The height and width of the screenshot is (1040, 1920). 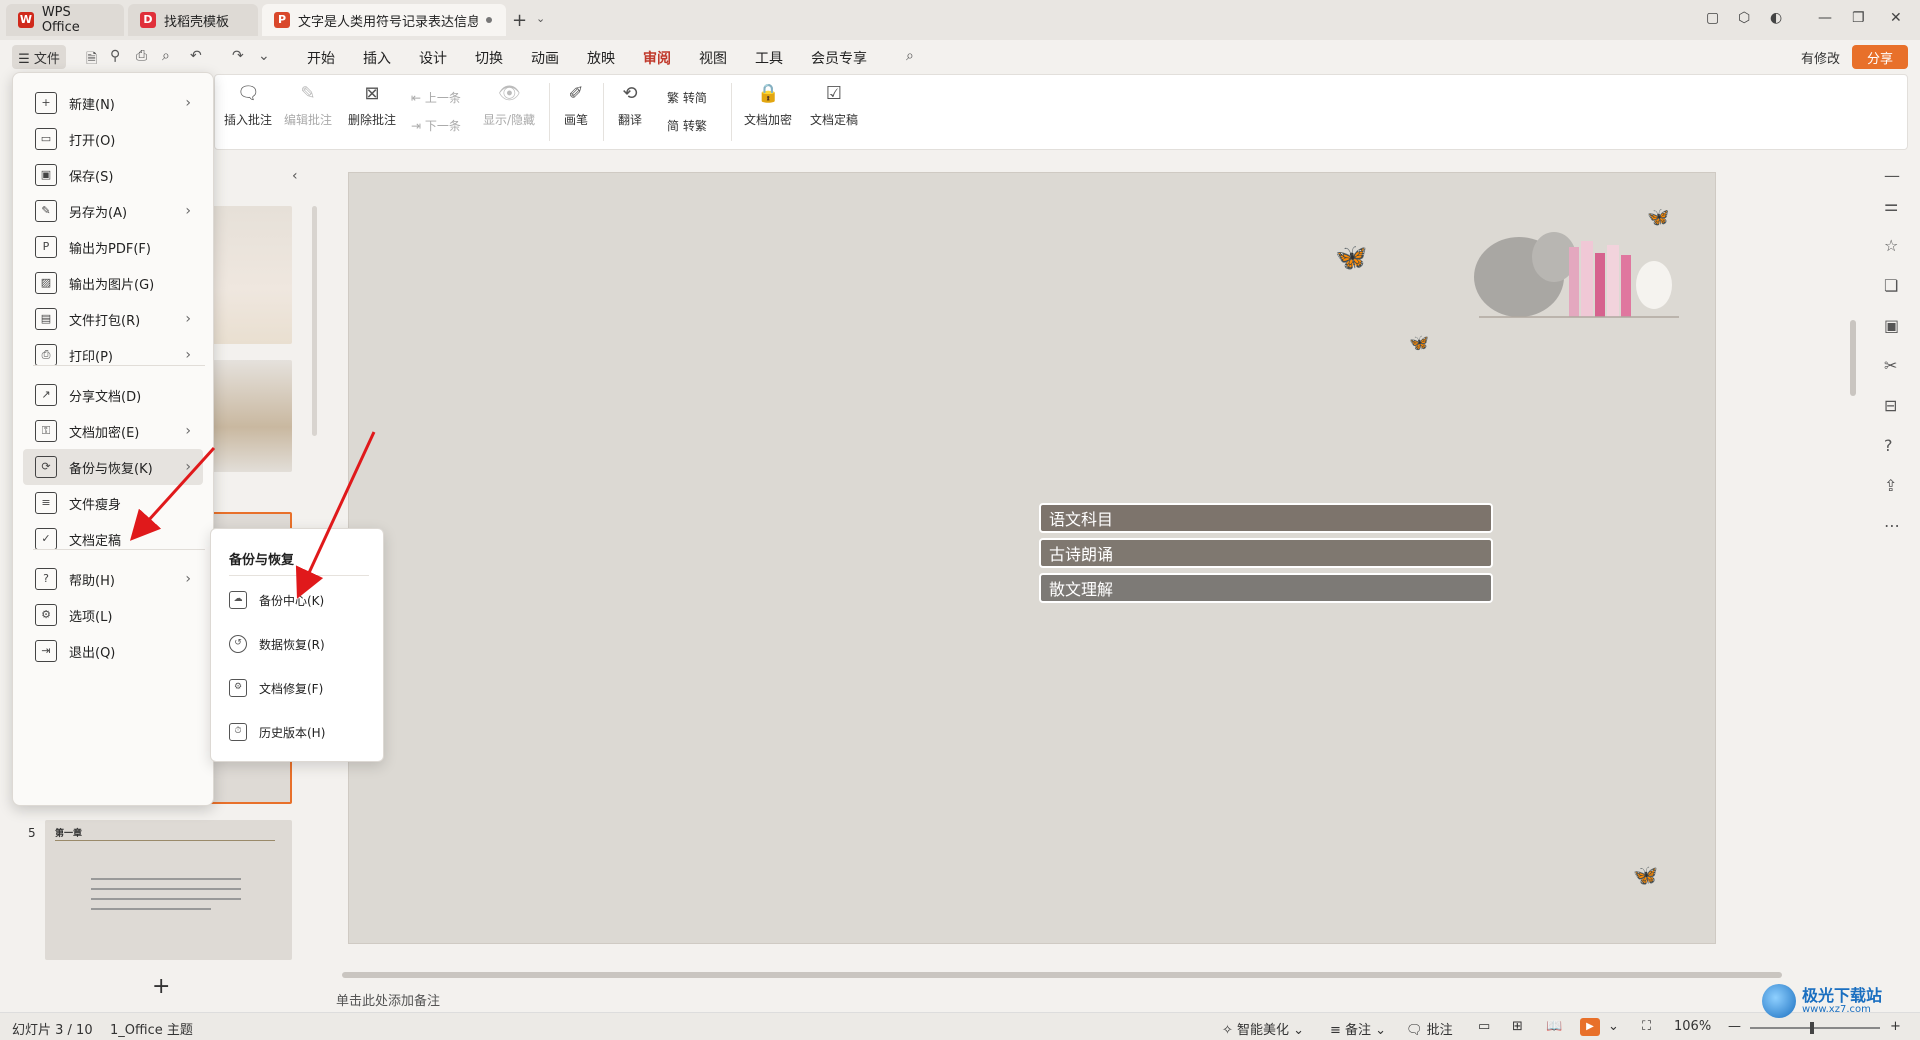 I want to click on undo-icon: ↶, so click(x=196, y=56).